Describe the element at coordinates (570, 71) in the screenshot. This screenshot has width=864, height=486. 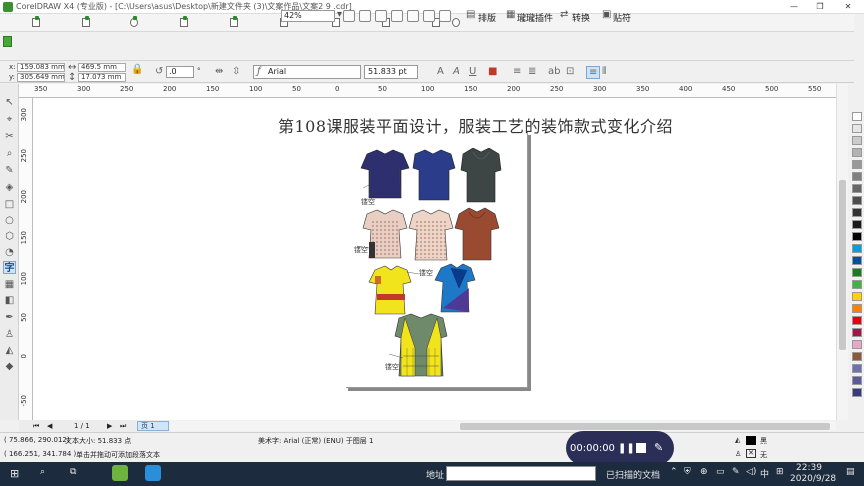
I see `text-frame-icon: ⊡` at that location.